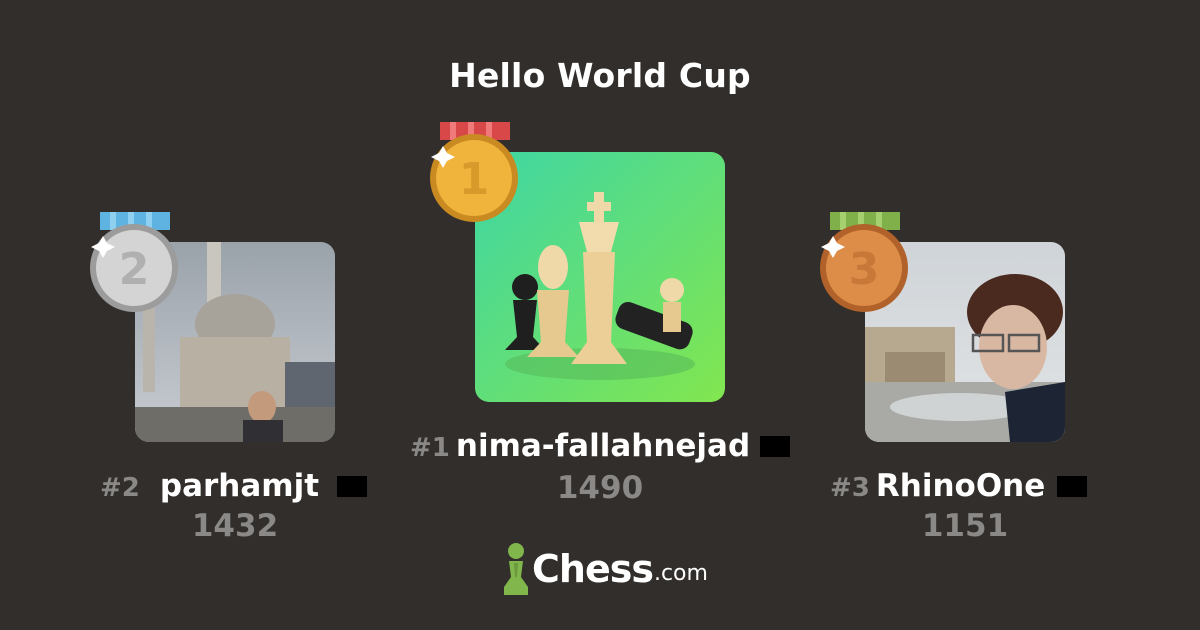 This screenshot has height=630, width=1200. What do you see at coordinates (134, 269) in the screenshot?
I see `svg-text: 2` at bounding box center [134, 269].